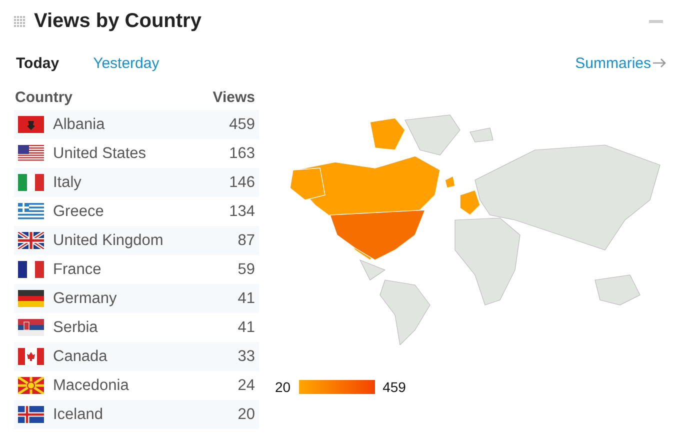  What do you see at coordinates (38, 63) in the screenshot?
I see `tab: Today` at bounding box center [38, 63].